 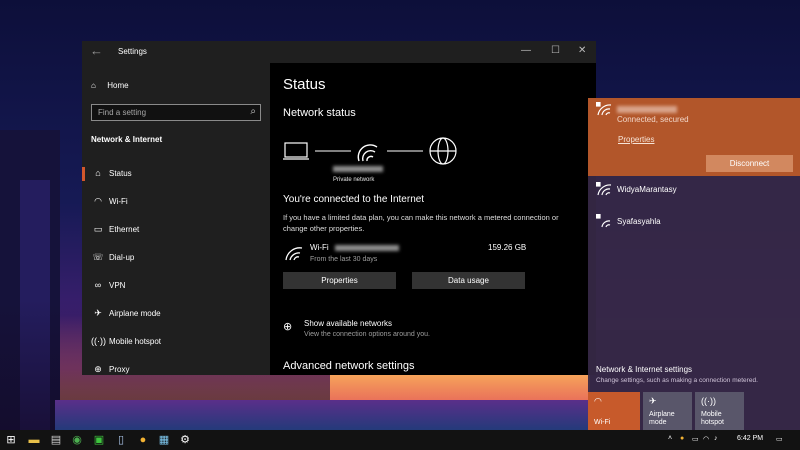 What do you see at coordinates (706, 439) in the screenshot?
I see `wifi-tray-icon: ◠` at bounding box center [706, 439].